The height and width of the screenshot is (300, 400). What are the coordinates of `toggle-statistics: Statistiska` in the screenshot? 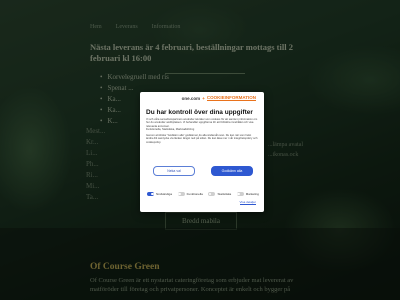 It's located at (219, 194).